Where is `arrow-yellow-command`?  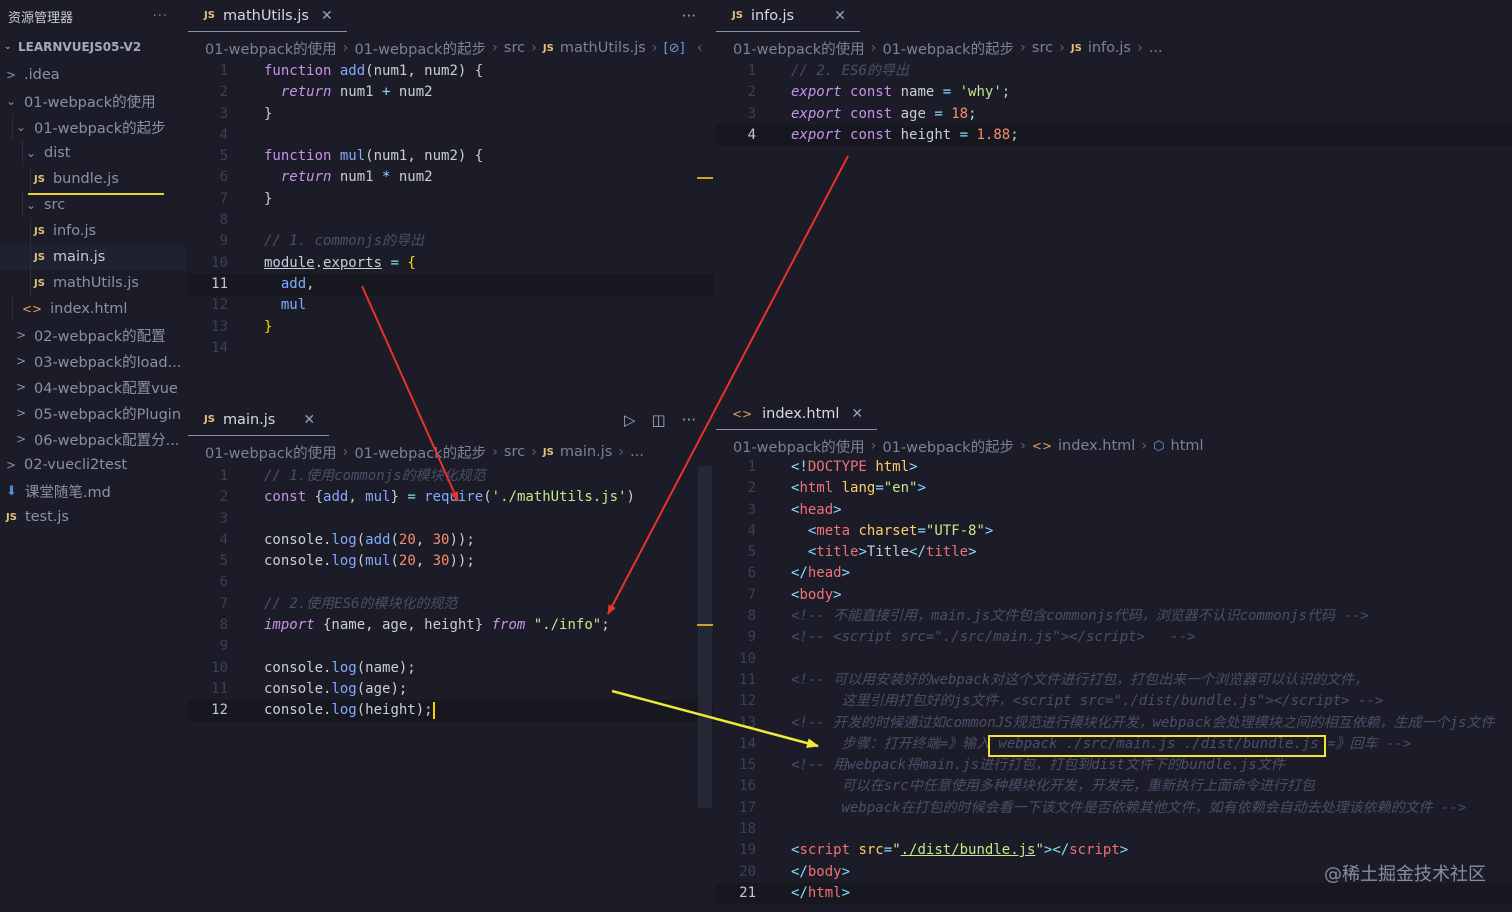
arrow-yellow-command is located at coordinates (715, 718).